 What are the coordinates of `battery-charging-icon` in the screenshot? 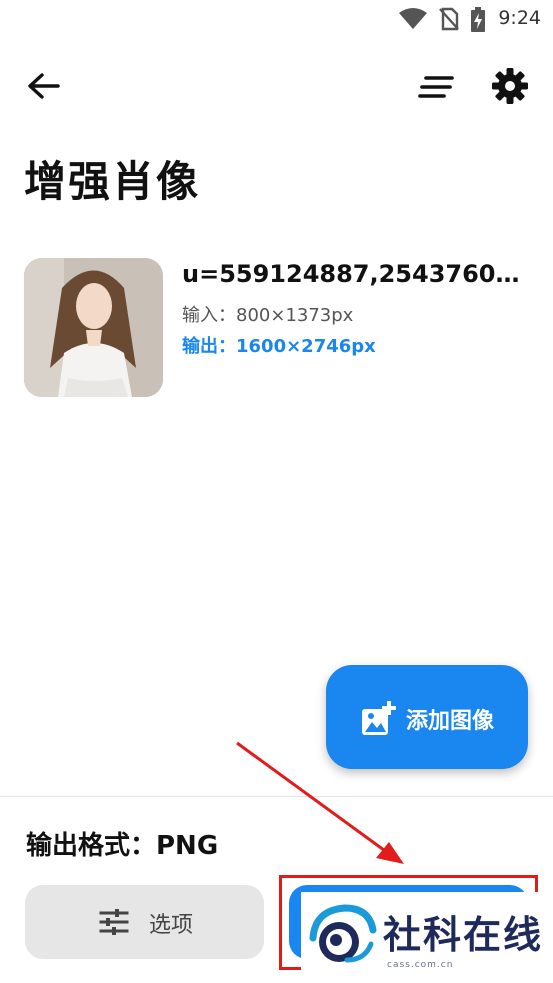 It's located at (478, 19).